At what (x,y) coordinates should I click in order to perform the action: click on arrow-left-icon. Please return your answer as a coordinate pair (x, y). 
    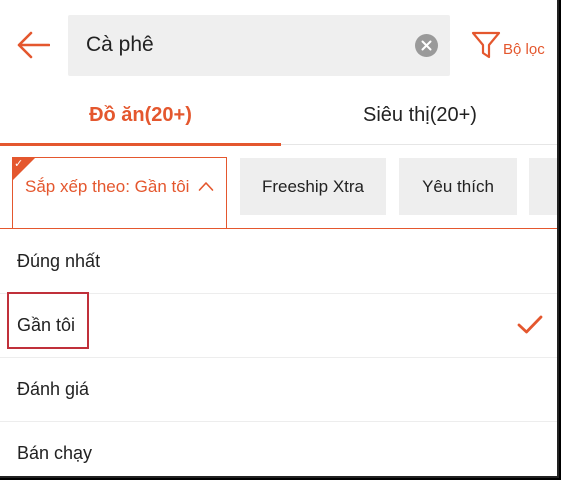
    Looking at the image, I should click on (33, 45).